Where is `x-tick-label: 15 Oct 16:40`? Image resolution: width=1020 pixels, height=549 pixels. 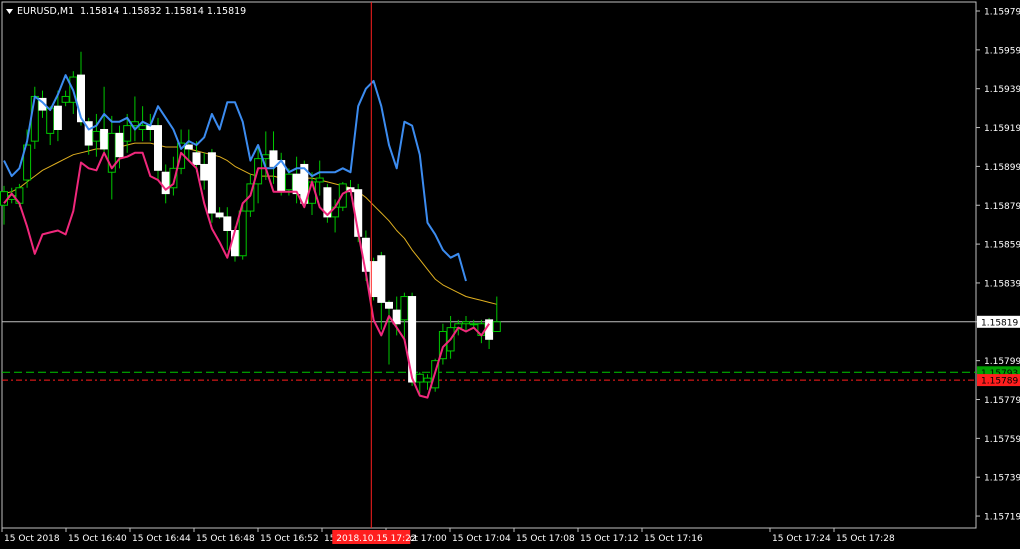 x-tick-label: 15 Oct 16:40 is located at coordinates (97, 539).